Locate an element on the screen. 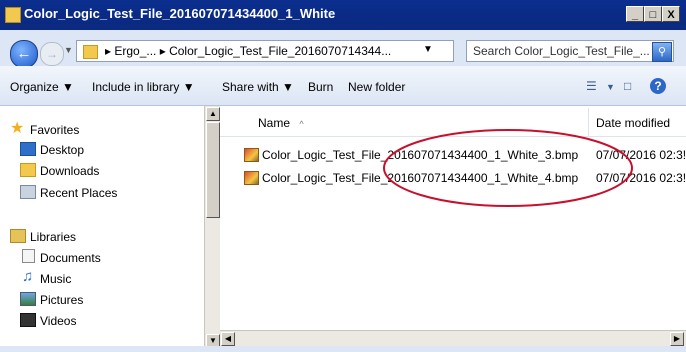  new-folder-button: New folder is located at coordinates (376, 87).